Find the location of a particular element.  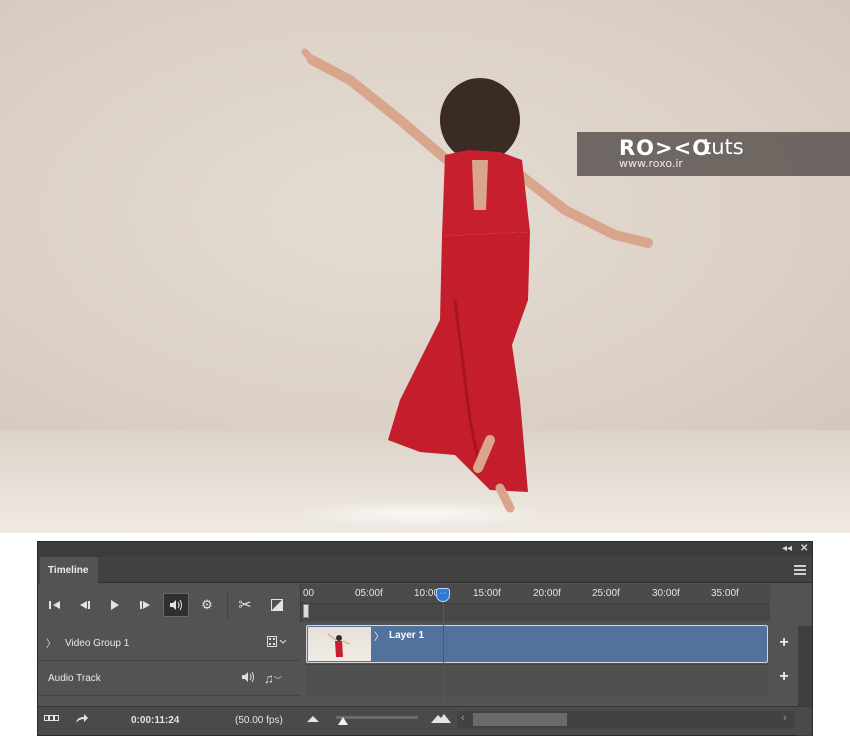

horizontal-scrollbar: ‹ › is located at coordinates (626, 719).